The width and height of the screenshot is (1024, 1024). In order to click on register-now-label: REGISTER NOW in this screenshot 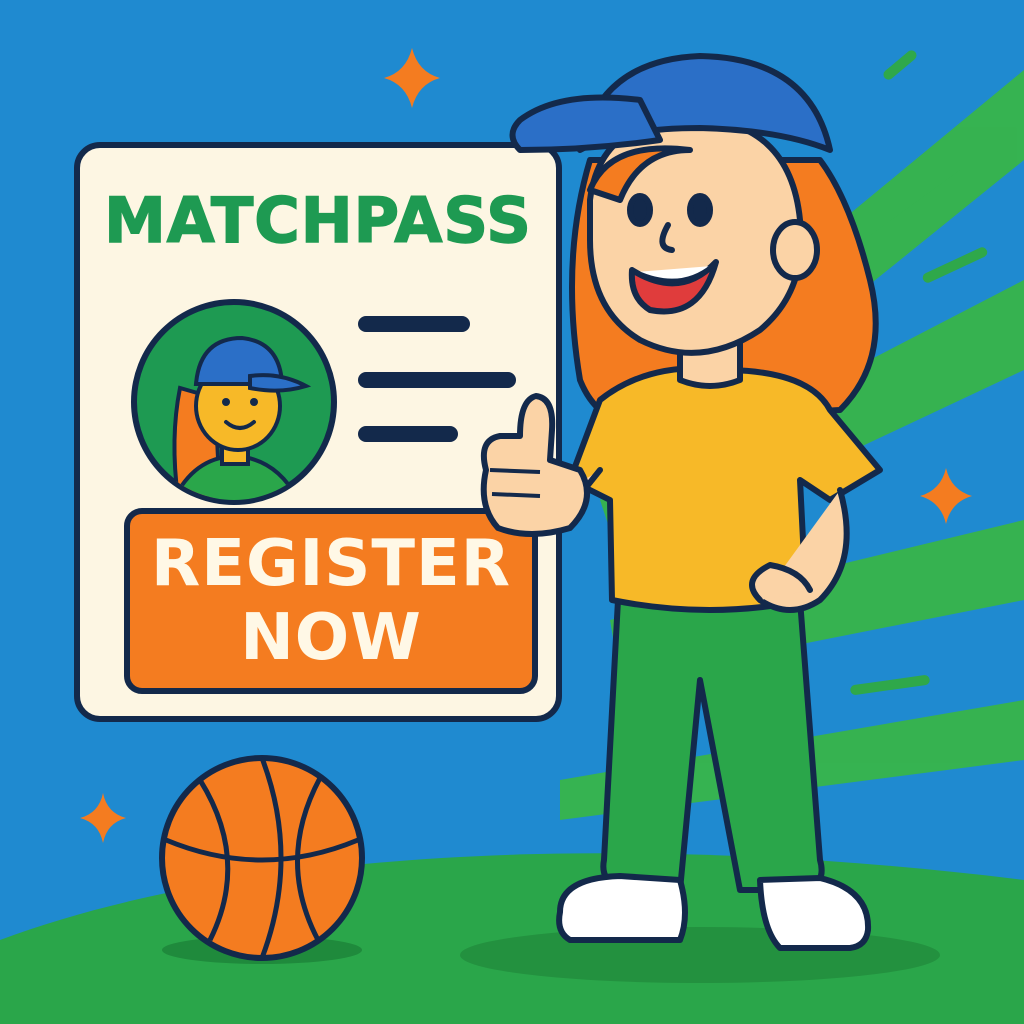, I will do `click(331, 601)`.